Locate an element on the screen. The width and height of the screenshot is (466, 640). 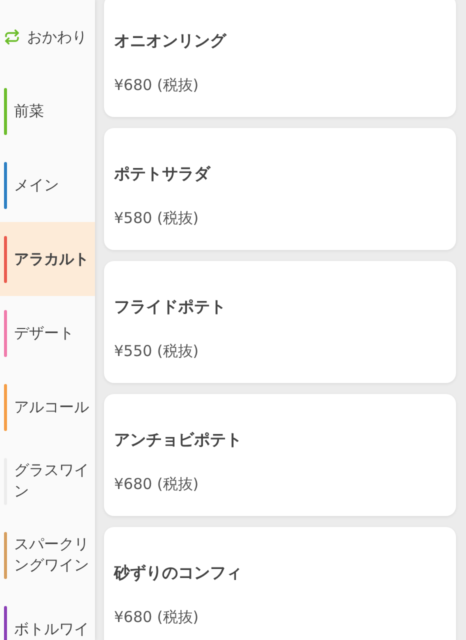
item-price: ¥580 (税抜) is located at coordinates (157, 218).